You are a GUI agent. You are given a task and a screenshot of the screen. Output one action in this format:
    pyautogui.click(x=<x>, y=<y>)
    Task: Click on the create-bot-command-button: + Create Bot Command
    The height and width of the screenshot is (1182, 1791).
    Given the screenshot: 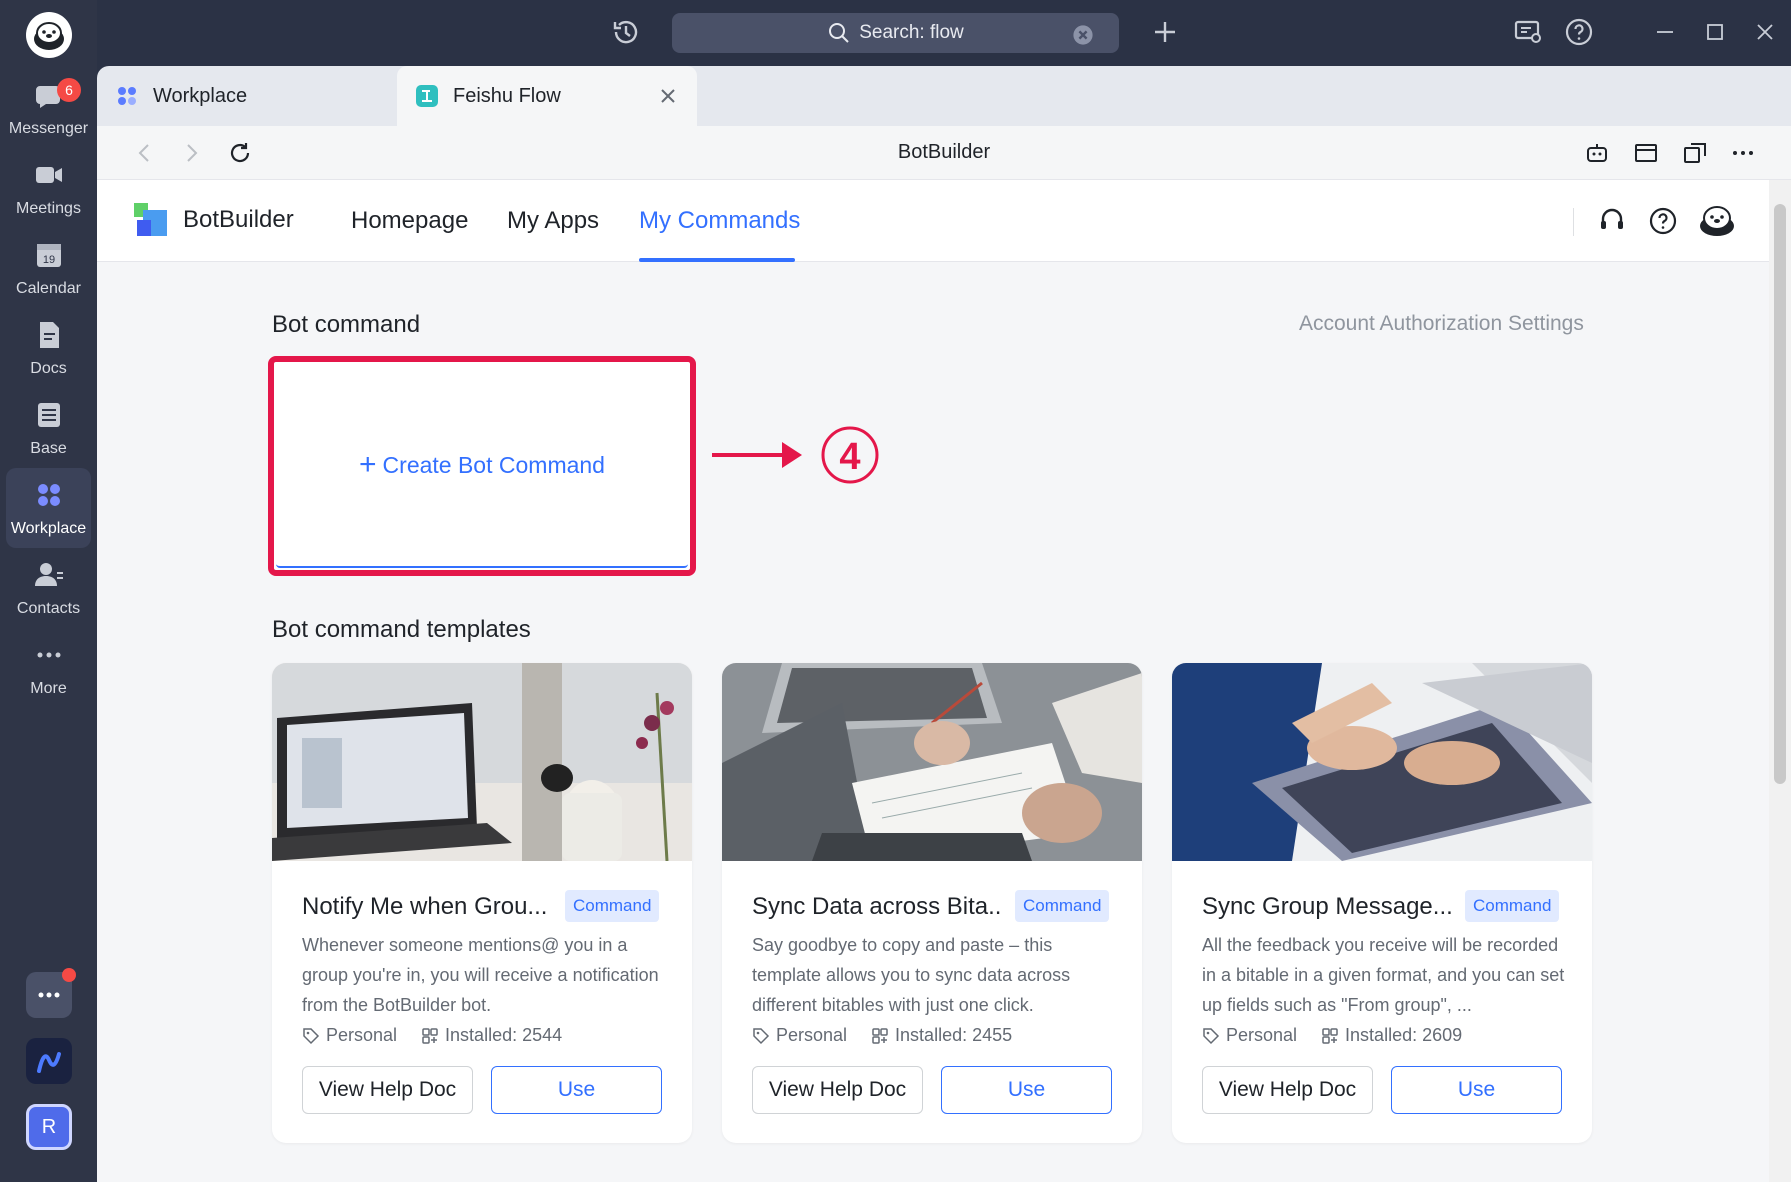 What is the action you would take?
    pyautogui.click(x=482, y=466)
    